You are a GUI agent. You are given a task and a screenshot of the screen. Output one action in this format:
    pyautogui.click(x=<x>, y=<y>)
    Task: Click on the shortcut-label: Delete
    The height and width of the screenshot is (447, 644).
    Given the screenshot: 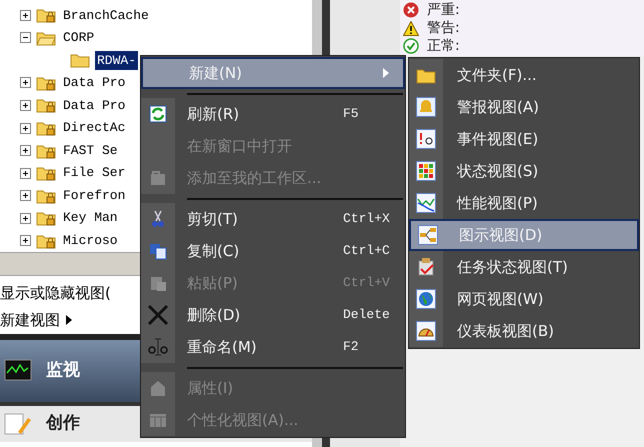 What is the action you would take?
    pyautogui.click(x=367, y=315)
    